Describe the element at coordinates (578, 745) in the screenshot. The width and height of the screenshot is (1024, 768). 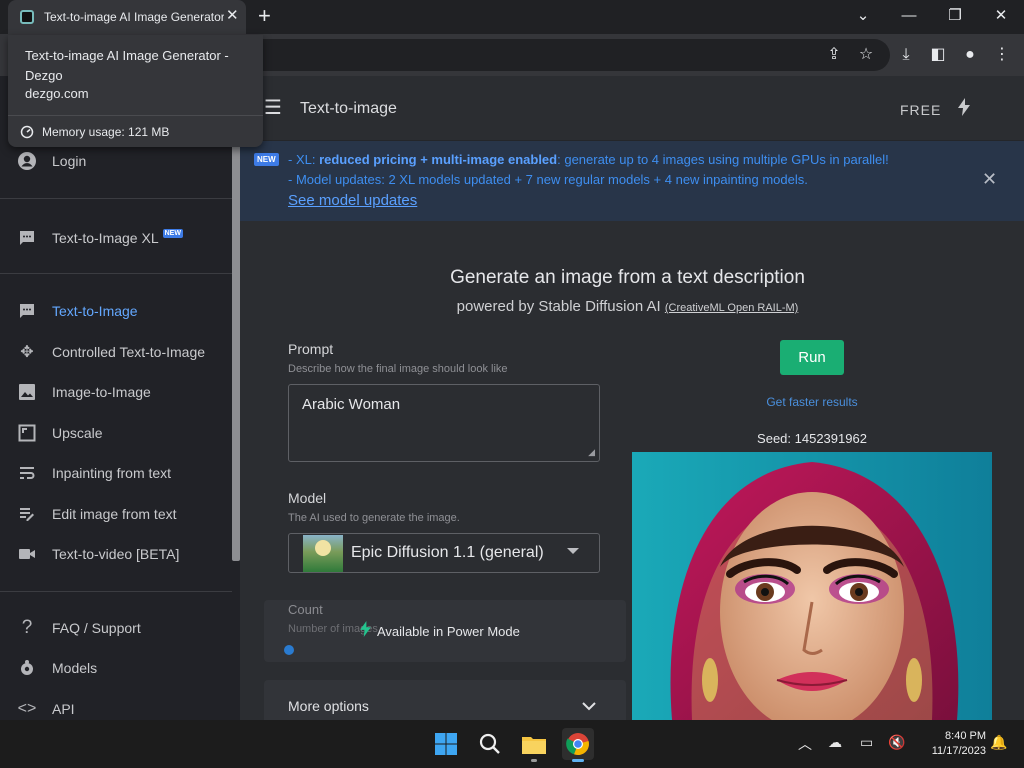
I see `chrome-icon` at that location.